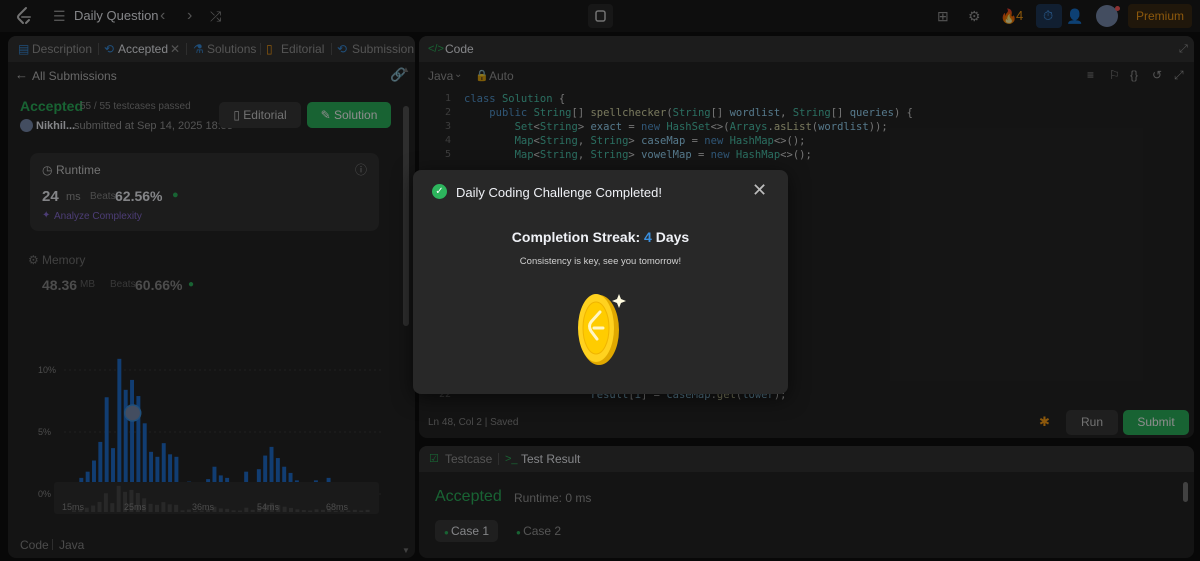 The width and height of the screenshot is (1200, 561). Describe the element at coordinates (559, 192) in the screenshot. I see `modal-title: Daily Coding Challenge Completed!` at that location.